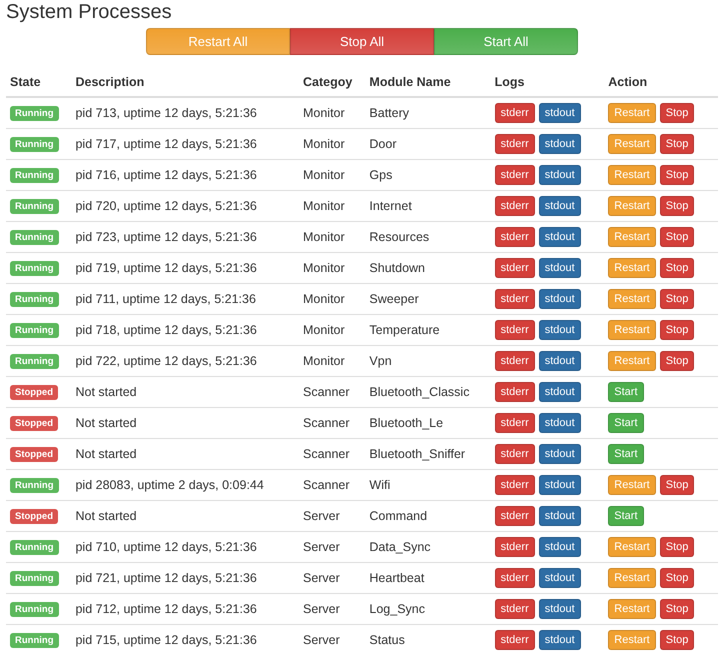 The image size is (724, 660). What do you see at coordinates (109, 82) in the screenshot?
I see `column-header: Description` at bounding box center [109, 82].